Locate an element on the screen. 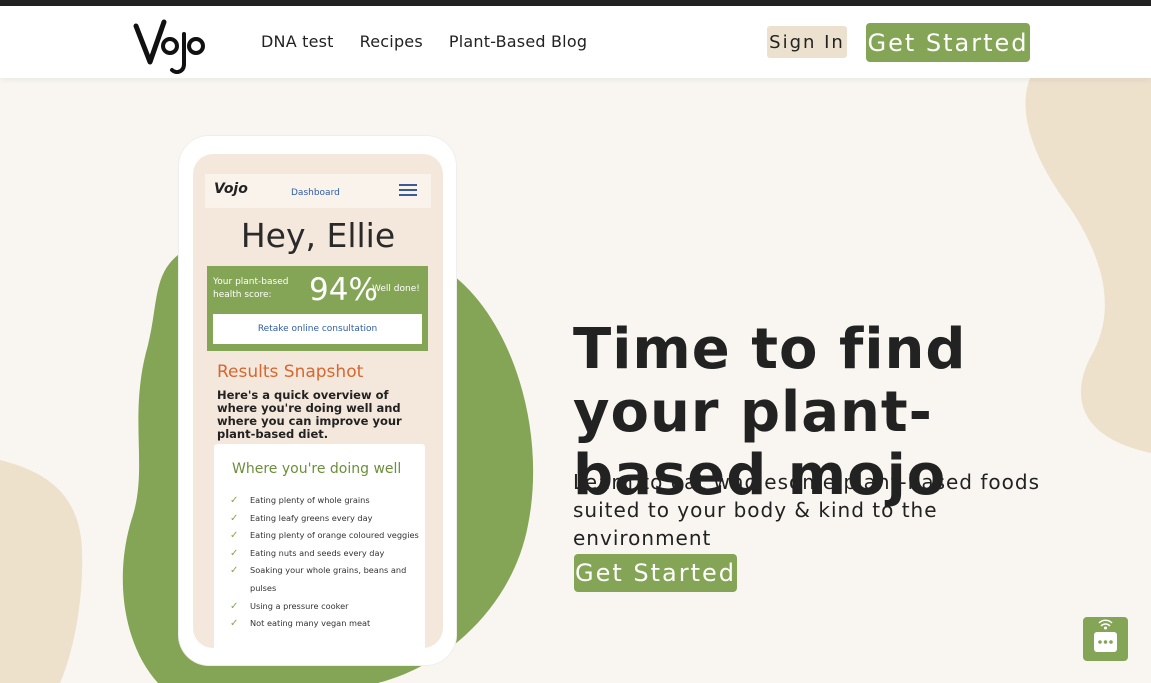  nav-recipes: Recipes is located at coordinates (391, 41).